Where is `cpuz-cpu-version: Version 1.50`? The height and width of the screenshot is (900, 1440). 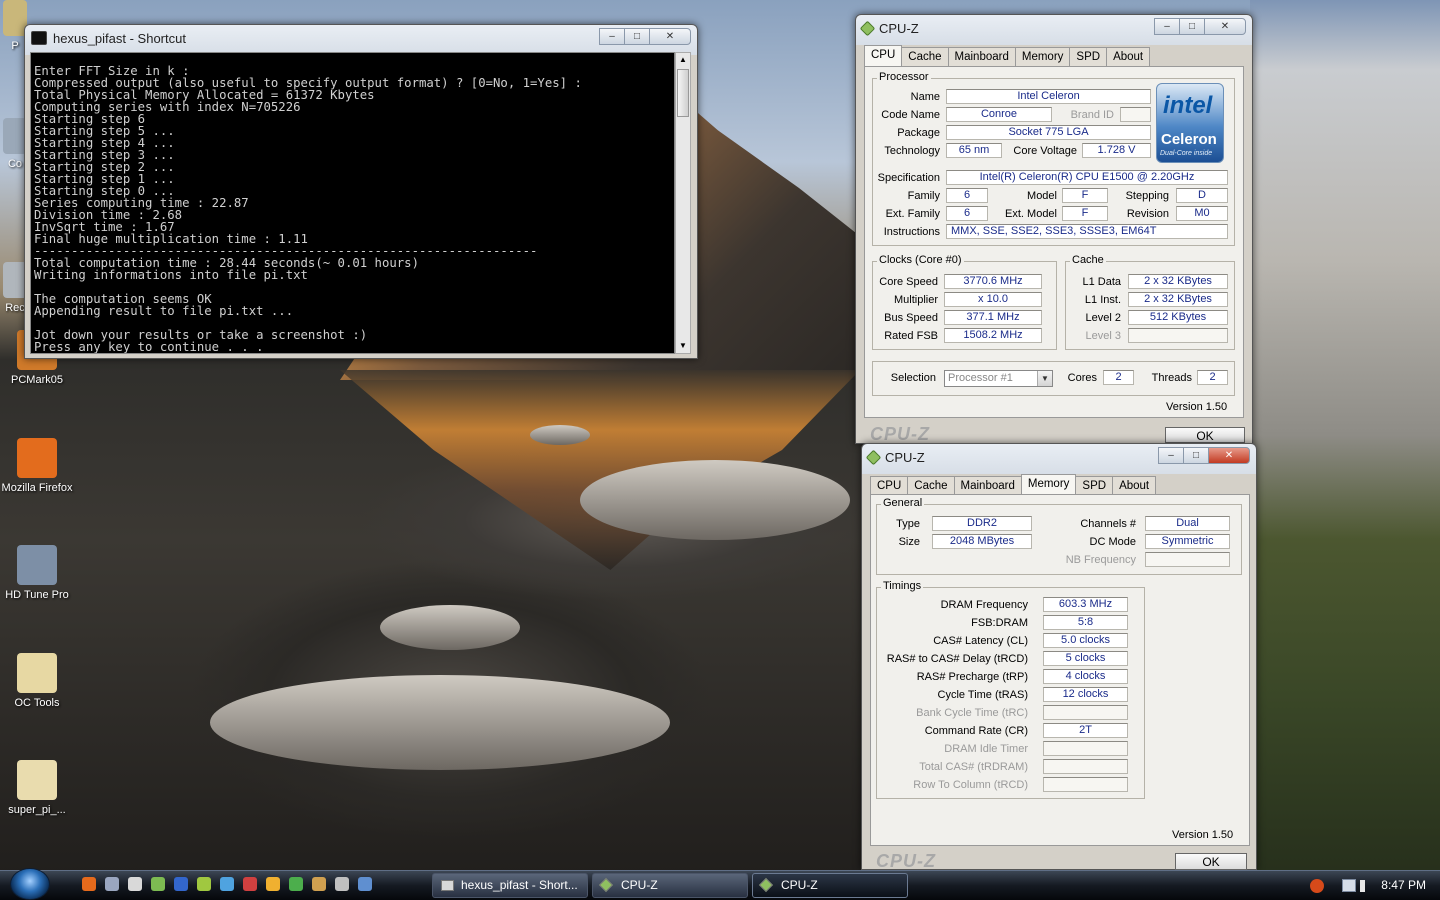 cpuz-cpu-version: Version 1.50 is located at coordinates (1197, 407).